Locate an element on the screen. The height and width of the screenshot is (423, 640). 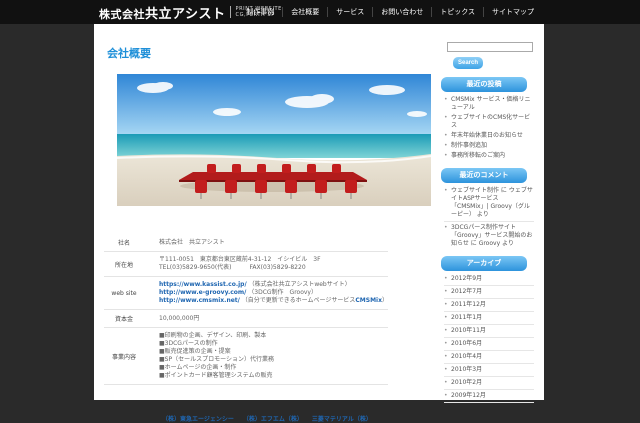
nav-item-contact: お問い合わせ is located at coordinates (401, 12).